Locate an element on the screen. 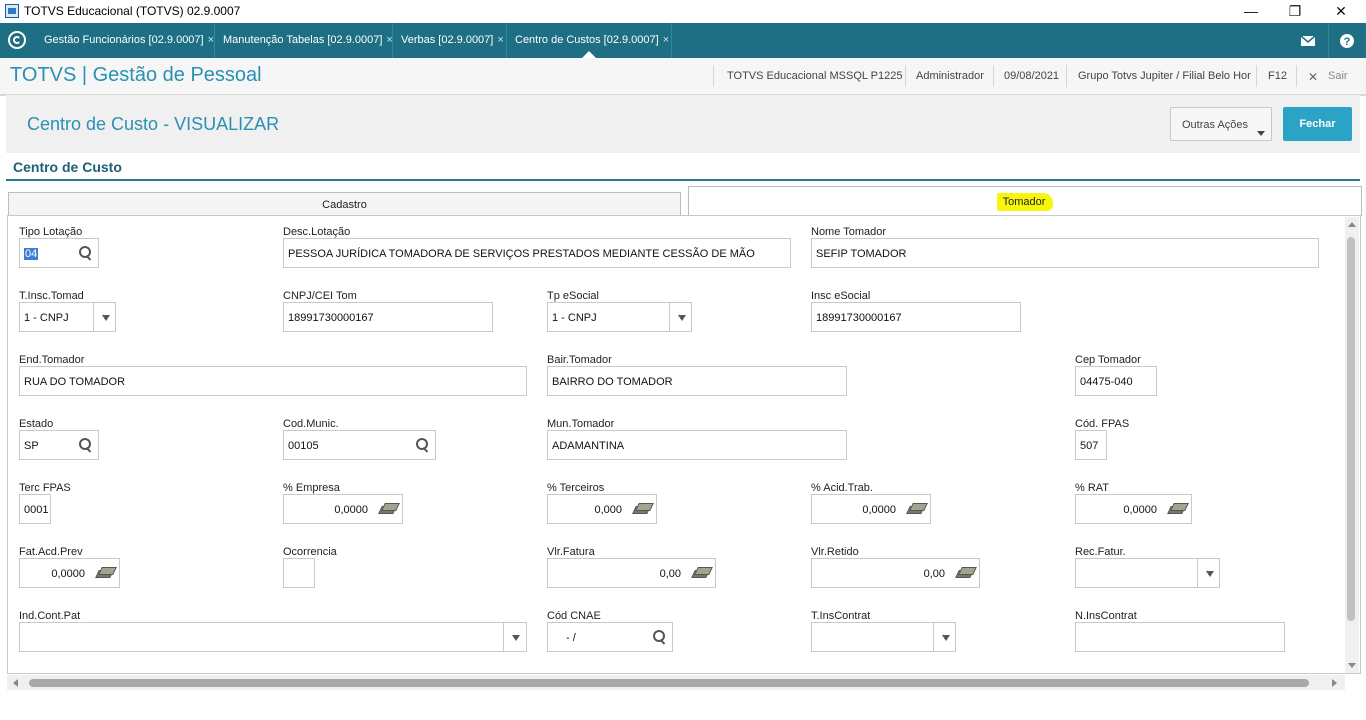  close-button: Fechar is located at coordinates (1317, 124).